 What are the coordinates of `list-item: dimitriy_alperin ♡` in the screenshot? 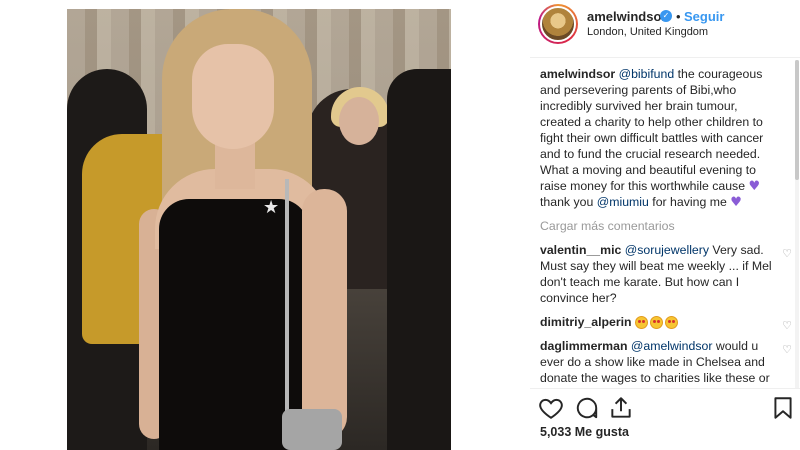 It's located at (666, 323).